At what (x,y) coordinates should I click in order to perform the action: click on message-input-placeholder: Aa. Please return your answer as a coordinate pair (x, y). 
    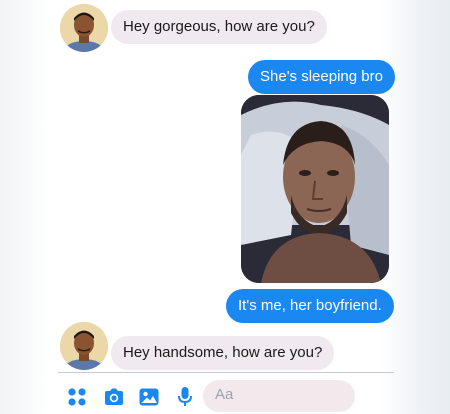
    Looking at the image, I should click on (224, 394).